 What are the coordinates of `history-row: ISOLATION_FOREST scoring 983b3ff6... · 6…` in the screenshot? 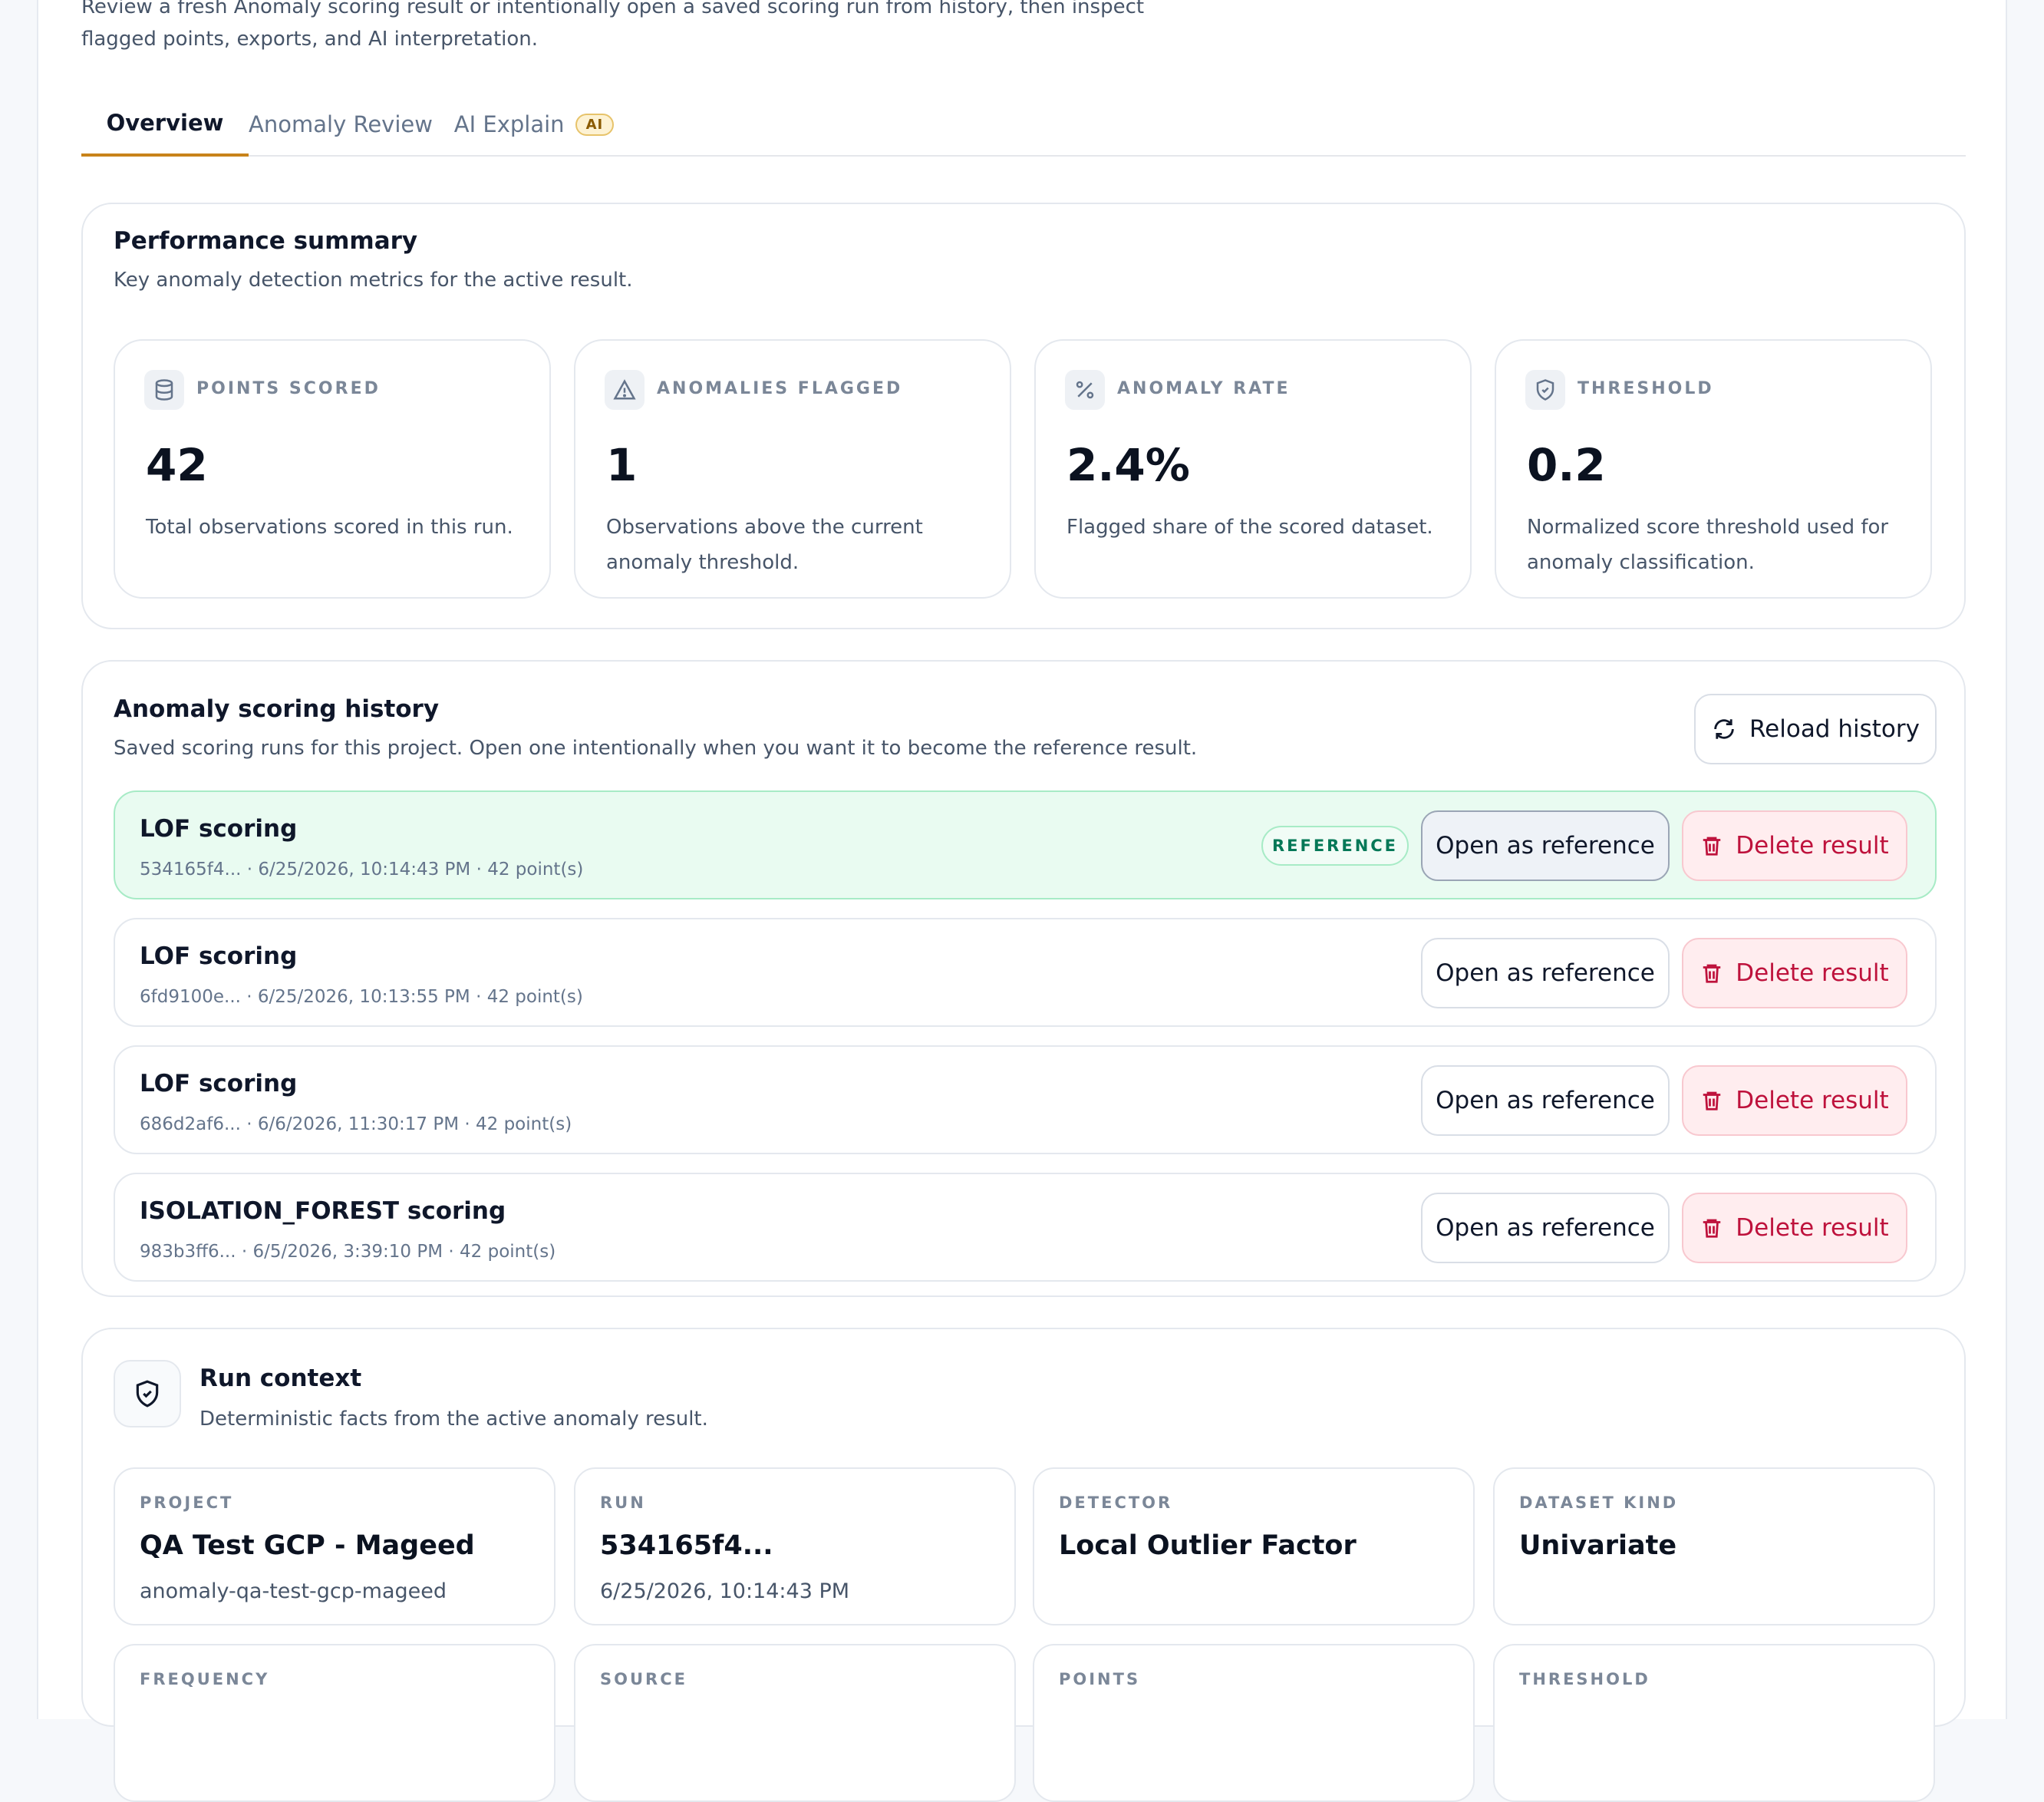 It's located at (1025, 1227).